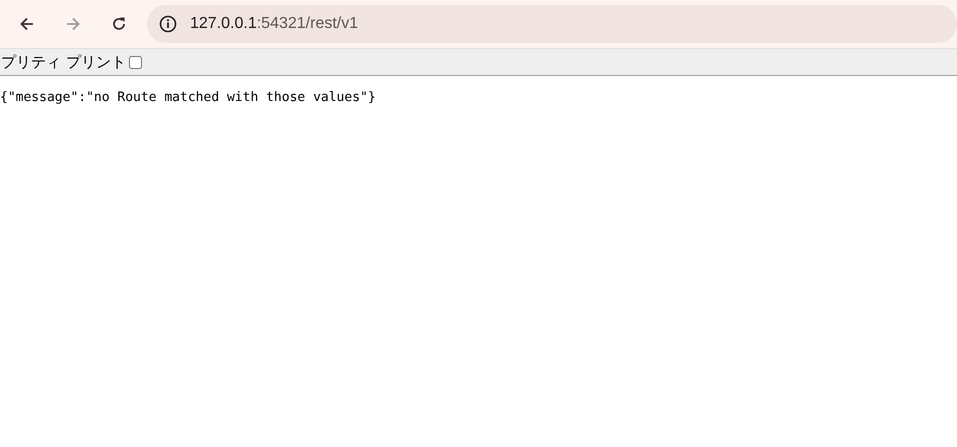 Image resolution: width=957 pixels, height=447 pixels. What do you see at coordinates (552, 24) in the screenshot?
I see `address-bar: 127.0.0.1:54321/rest/v1` at bounding box center [552, 24].